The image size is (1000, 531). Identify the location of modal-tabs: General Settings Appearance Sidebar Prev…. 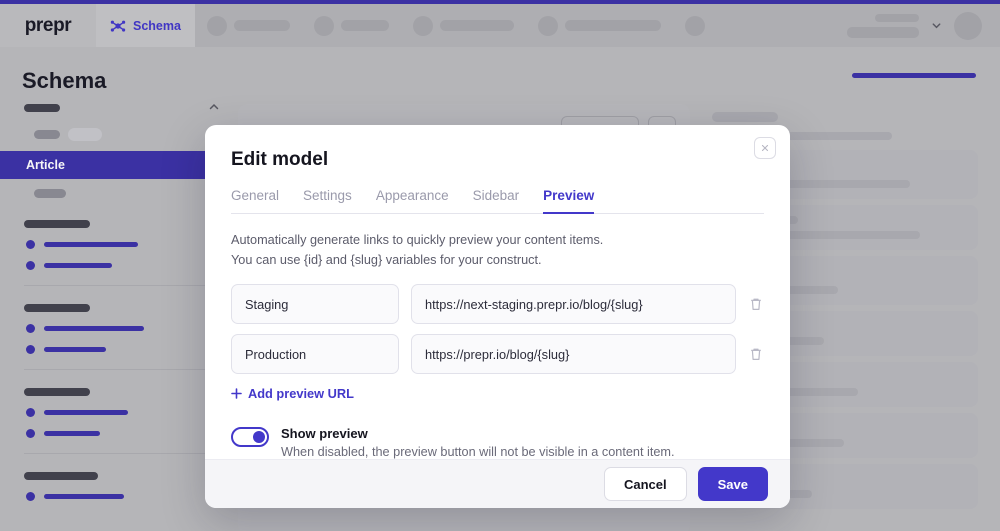
(497, 200).